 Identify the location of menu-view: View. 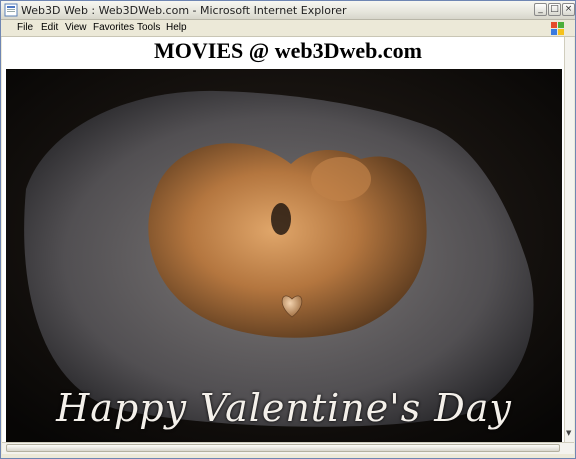
(76, 27).